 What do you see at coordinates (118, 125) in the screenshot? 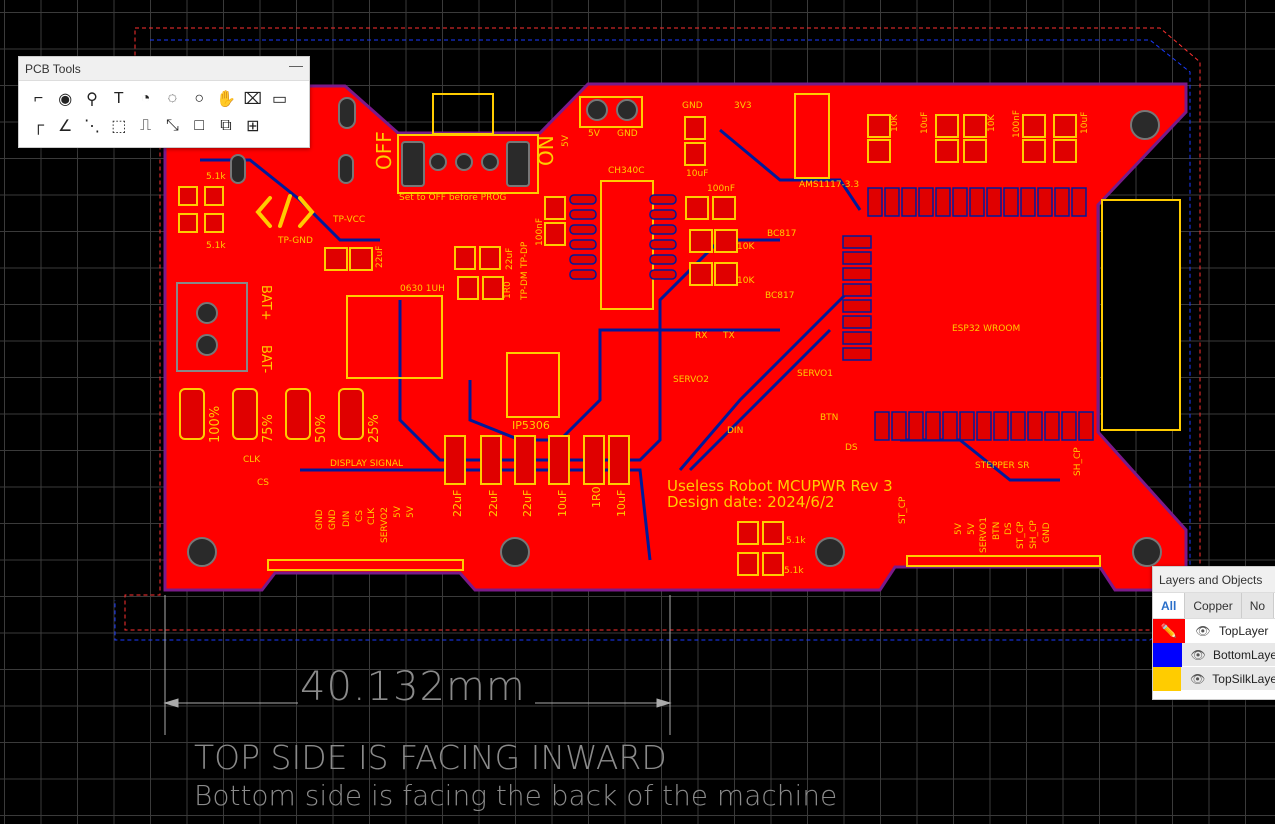
I see `region-icon: ⬚` at bounding box center [118, 125].